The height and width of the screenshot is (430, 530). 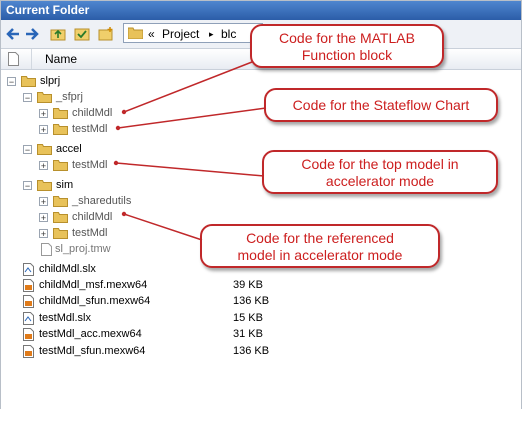 I want to click on file-name: childMdl_msf.mexw64, so click(x=93, y=285).